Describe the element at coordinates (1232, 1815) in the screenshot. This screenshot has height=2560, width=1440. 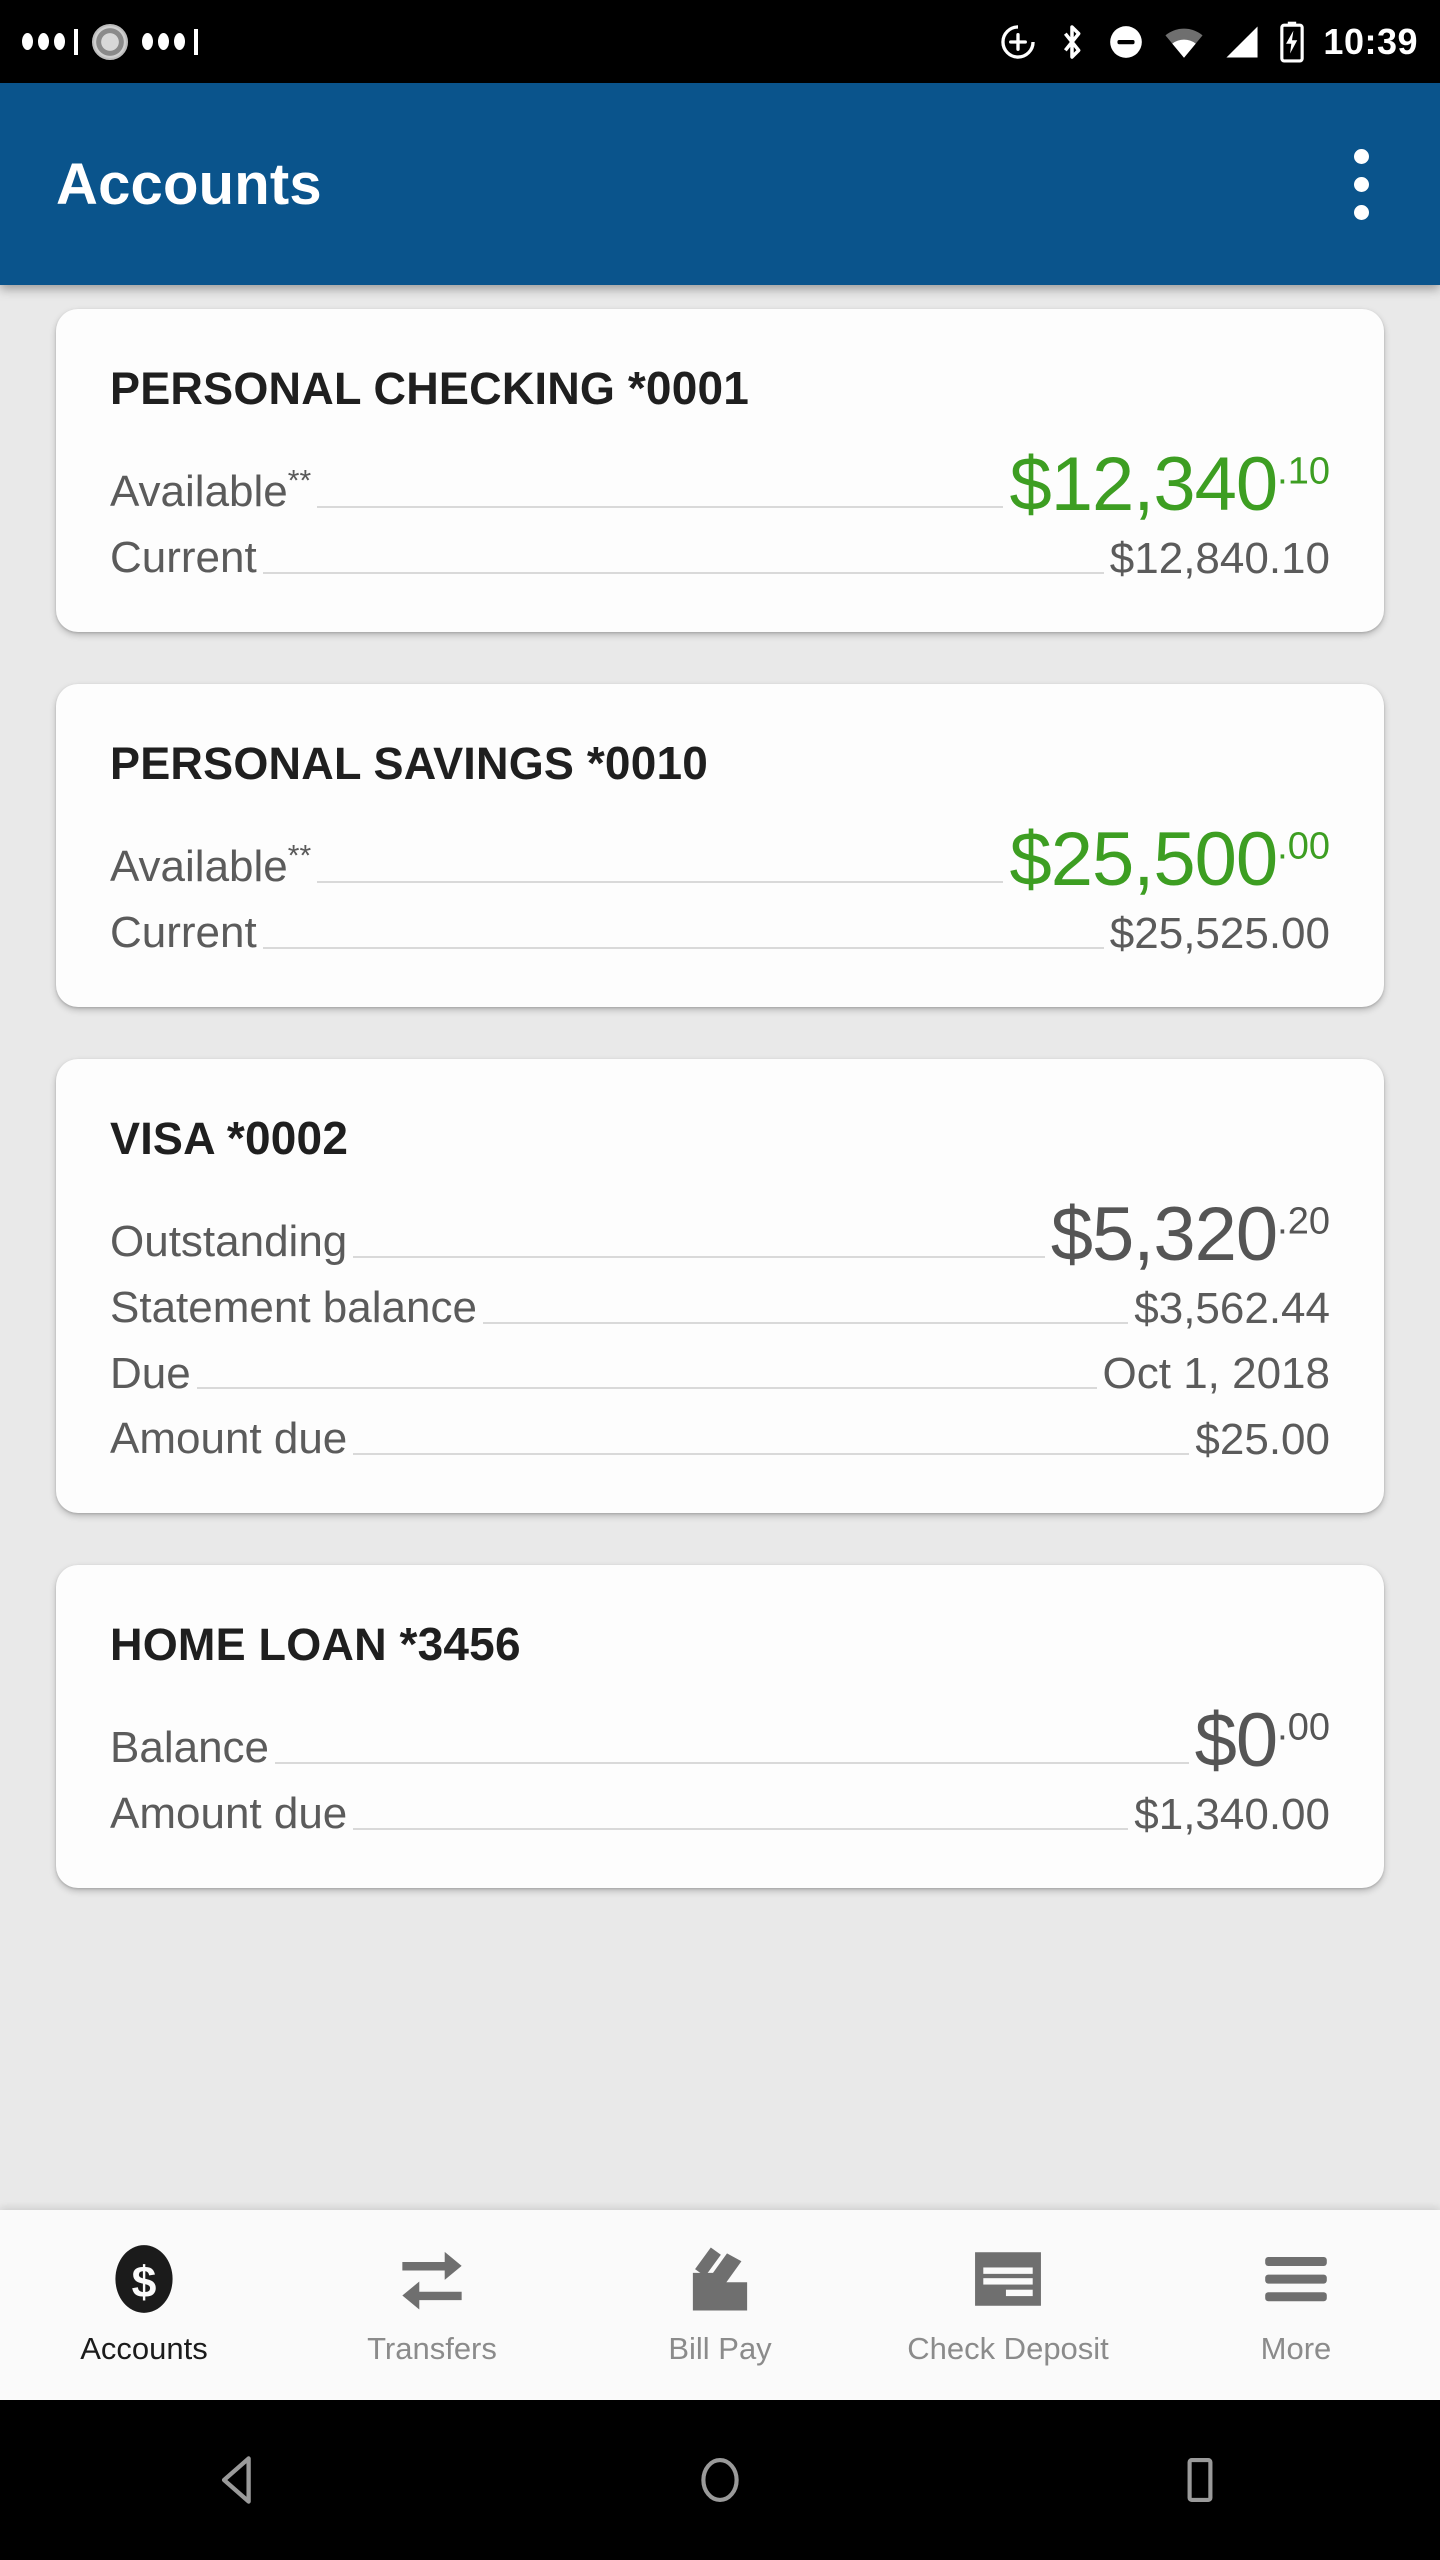
I see `detail-value: $1,340.00` at that location.